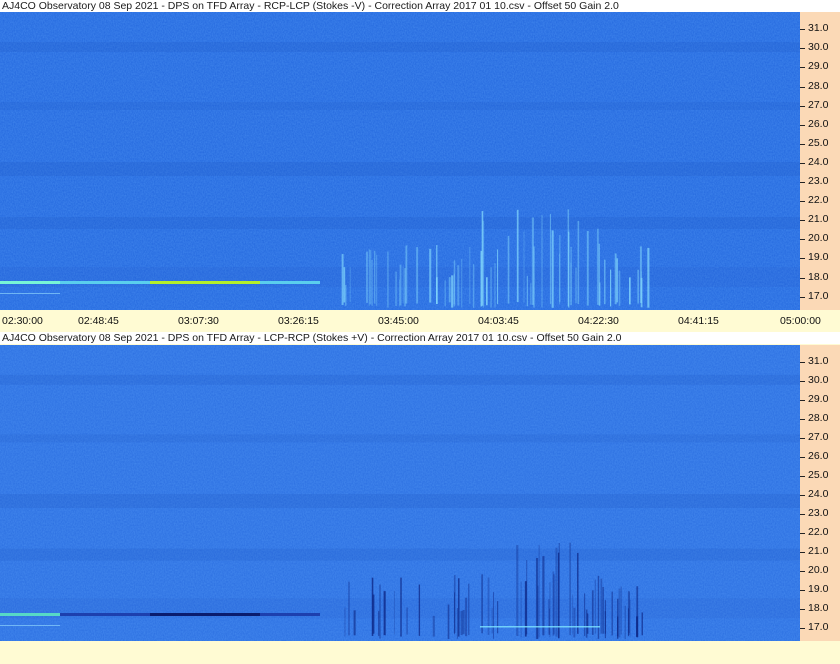 The image size is (840, 664). I want to click on time-tick-label: 04:22:30, so click(598, 321).